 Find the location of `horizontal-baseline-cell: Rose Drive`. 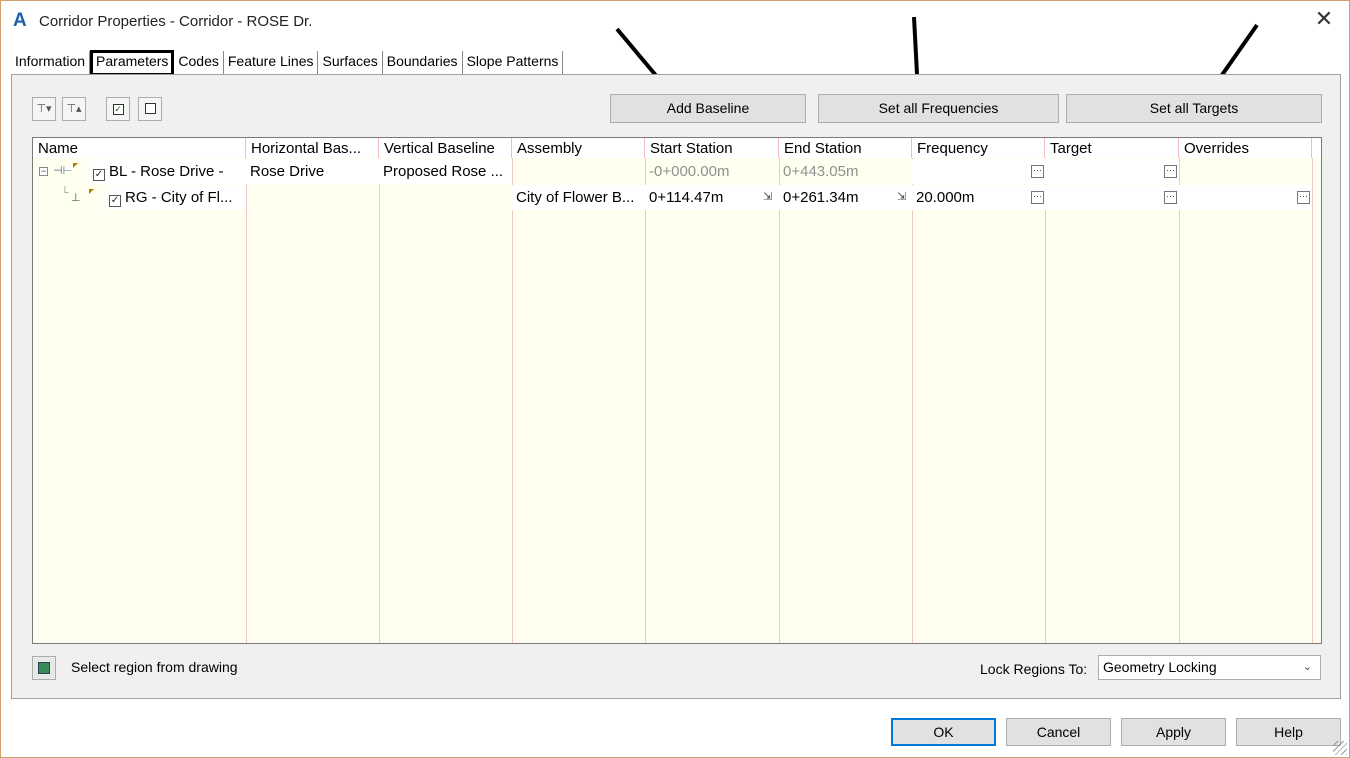

horizontal-baseline-cell: Rose Drive is located at coordinates (312, 171).